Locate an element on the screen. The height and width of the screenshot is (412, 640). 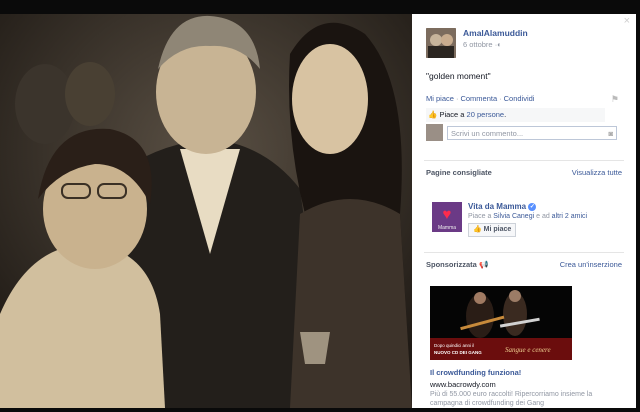
author-name: AmalAlamuddin is located at coordinates (495, 33).